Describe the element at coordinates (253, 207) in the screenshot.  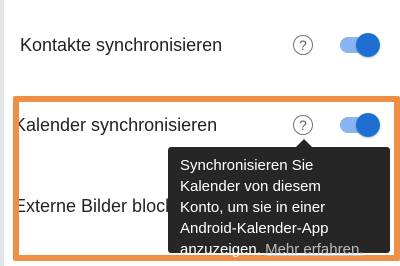
I see `tooltip-line: Konto, um sie in einer` at that location.